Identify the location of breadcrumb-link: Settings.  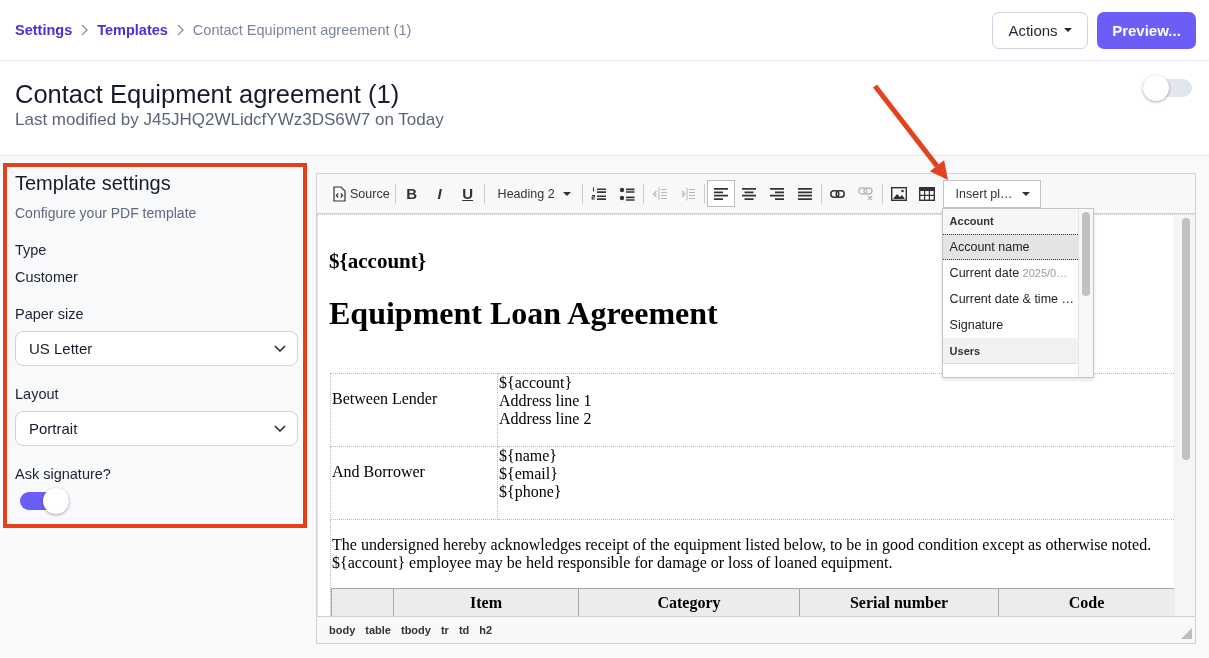
(44, 30).